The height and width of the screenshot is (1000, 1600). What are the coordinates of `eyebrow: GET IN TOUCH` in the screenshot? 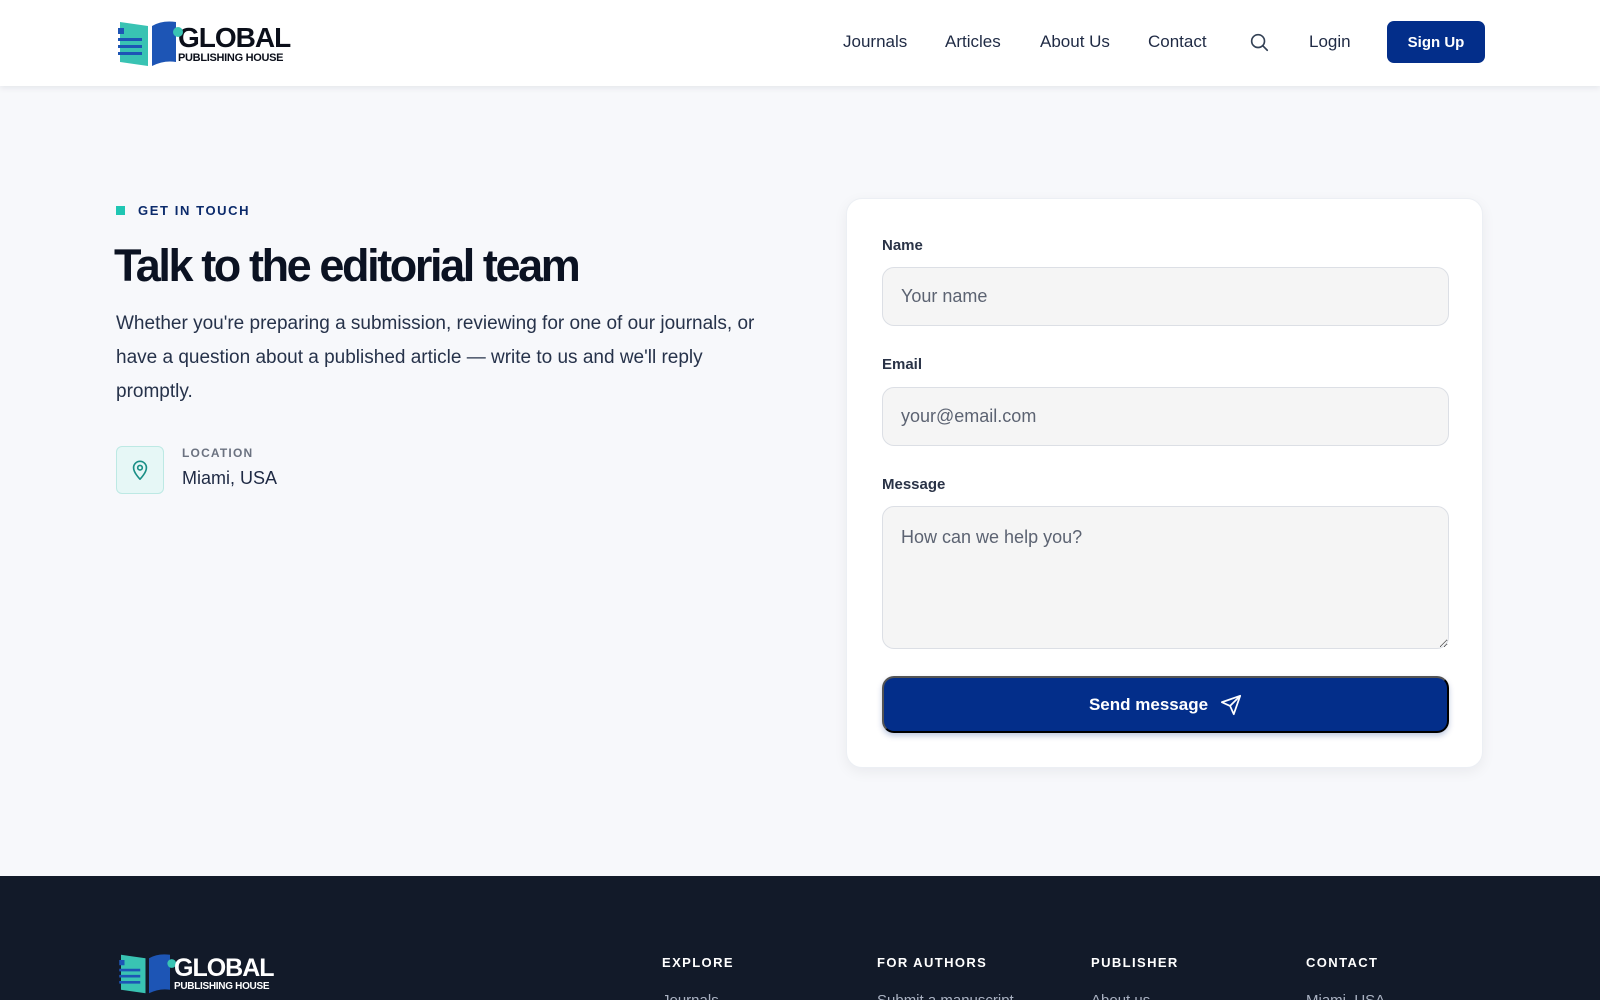 It's located at (183, 210).